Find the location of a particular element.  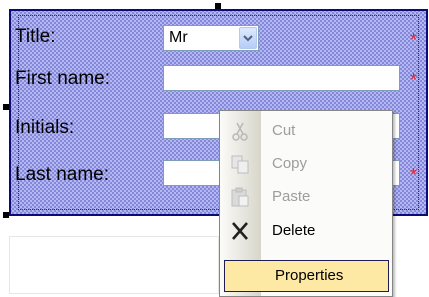

menu-item-paste: Paste is located at coordinates (306, 197).